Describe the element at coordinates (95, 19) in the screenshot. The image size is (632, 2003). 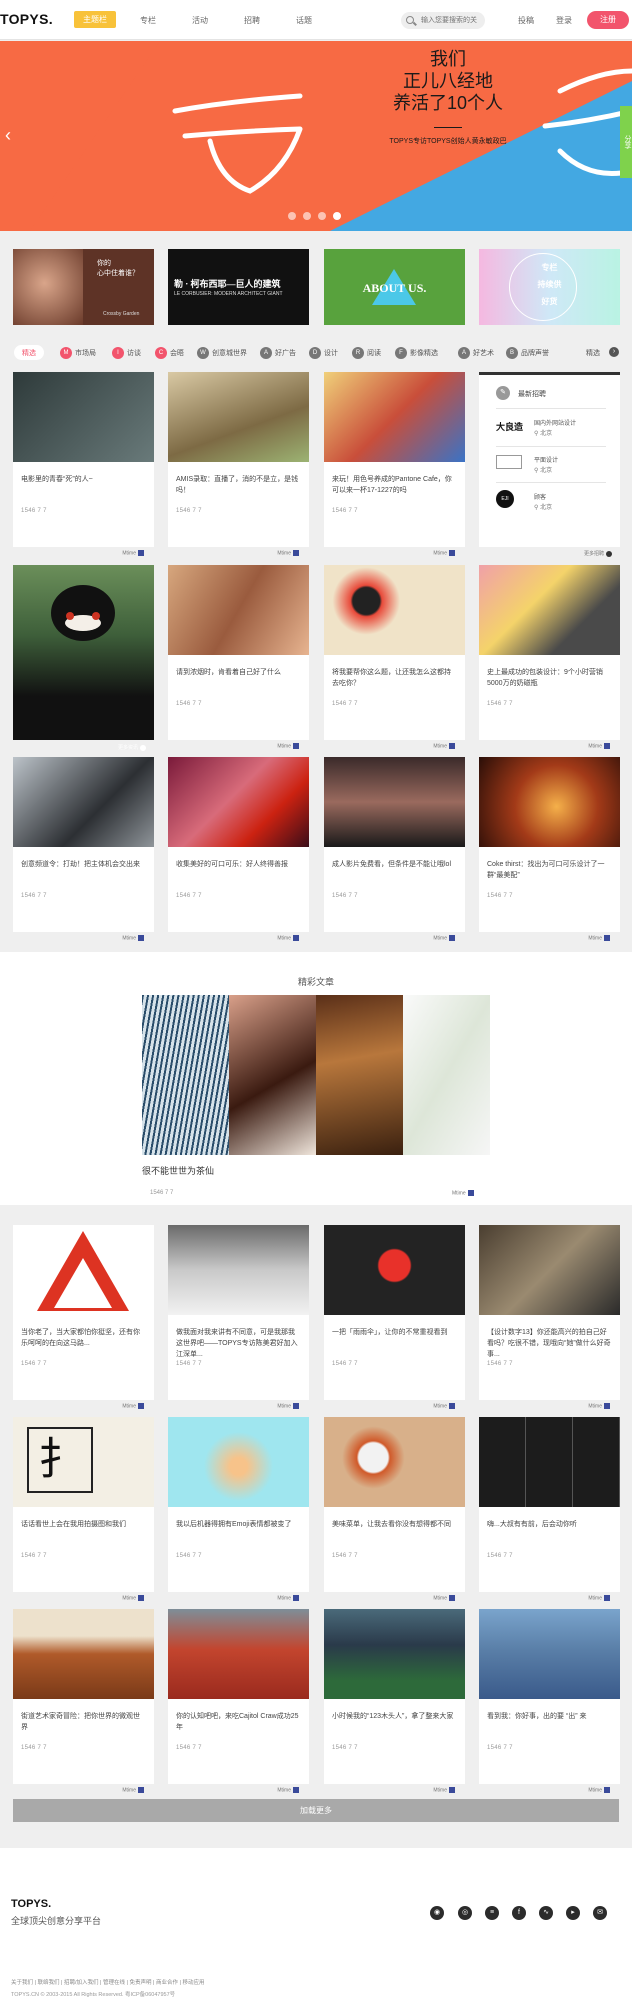
I see `nav-item-home: 主题栏` at that location.